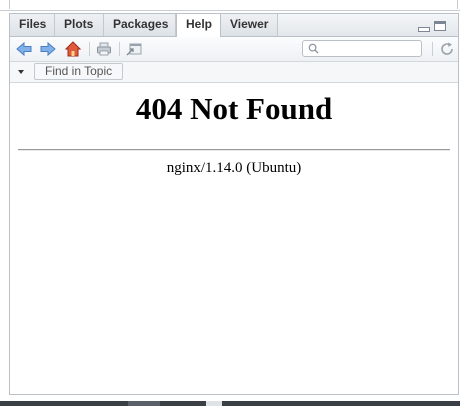 The image size is (460, 406). I want to click on bottom-pane-edge, so click(230, 403).